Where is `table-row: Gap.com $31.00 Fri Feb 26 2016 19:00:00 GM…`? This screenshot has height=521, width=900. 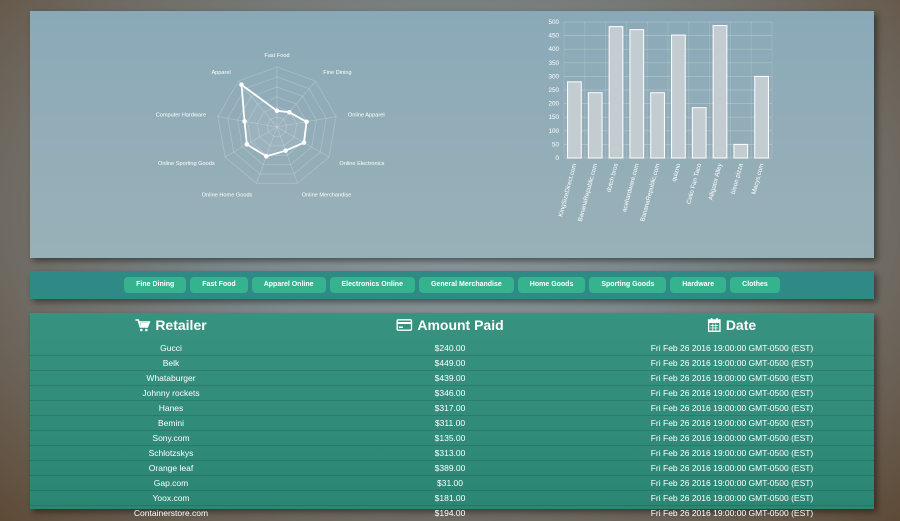
table-row: Gap.com $31.00 Fri Feb 26 2016 19:00:00 GM… is located at coordinates (452, 482).